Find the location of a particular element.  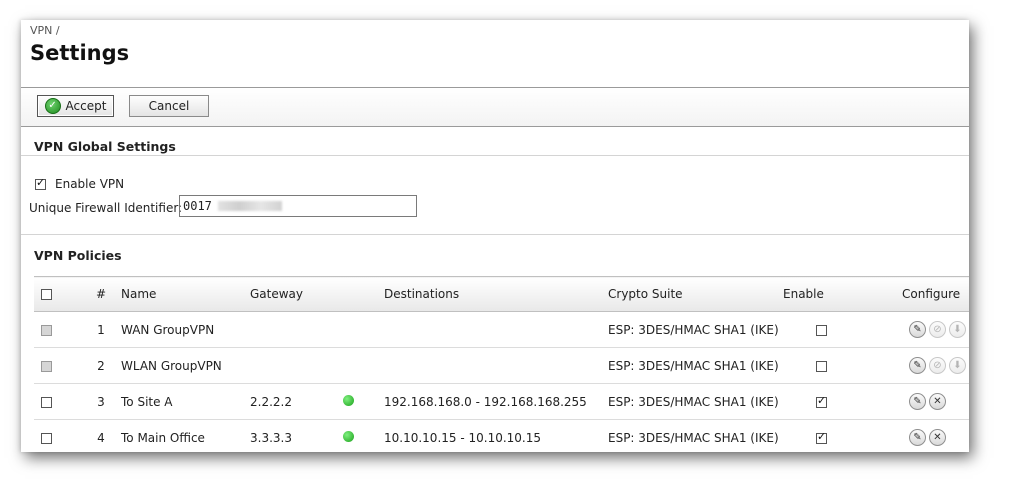

cancel-button: Cancel is located at coordinates (169, 106).